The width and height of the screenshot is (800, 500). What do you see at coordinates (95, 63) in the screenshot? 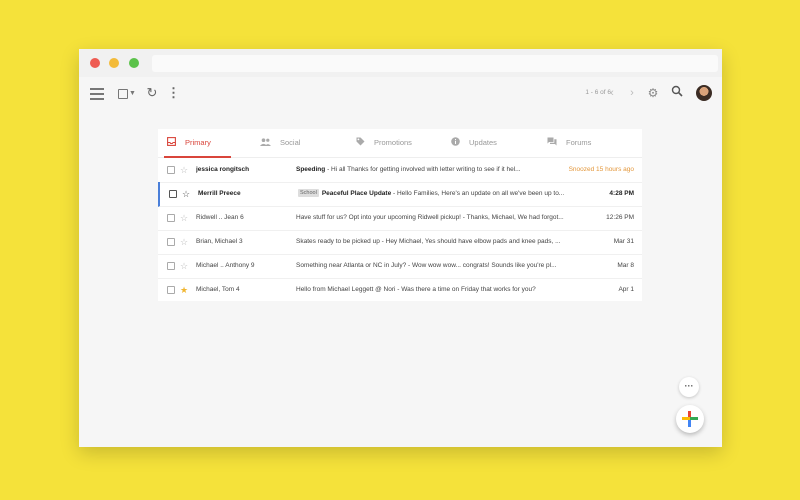
I see `close-window-button` at bounding box center [95, 63].